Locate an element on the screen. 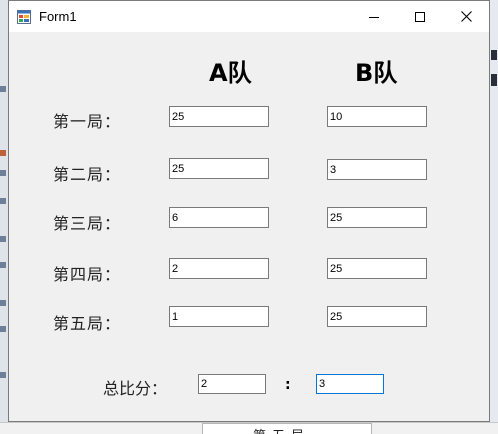 This screenshot has width=498, height=434. minimize-icon is located at coordinates (374, 16).